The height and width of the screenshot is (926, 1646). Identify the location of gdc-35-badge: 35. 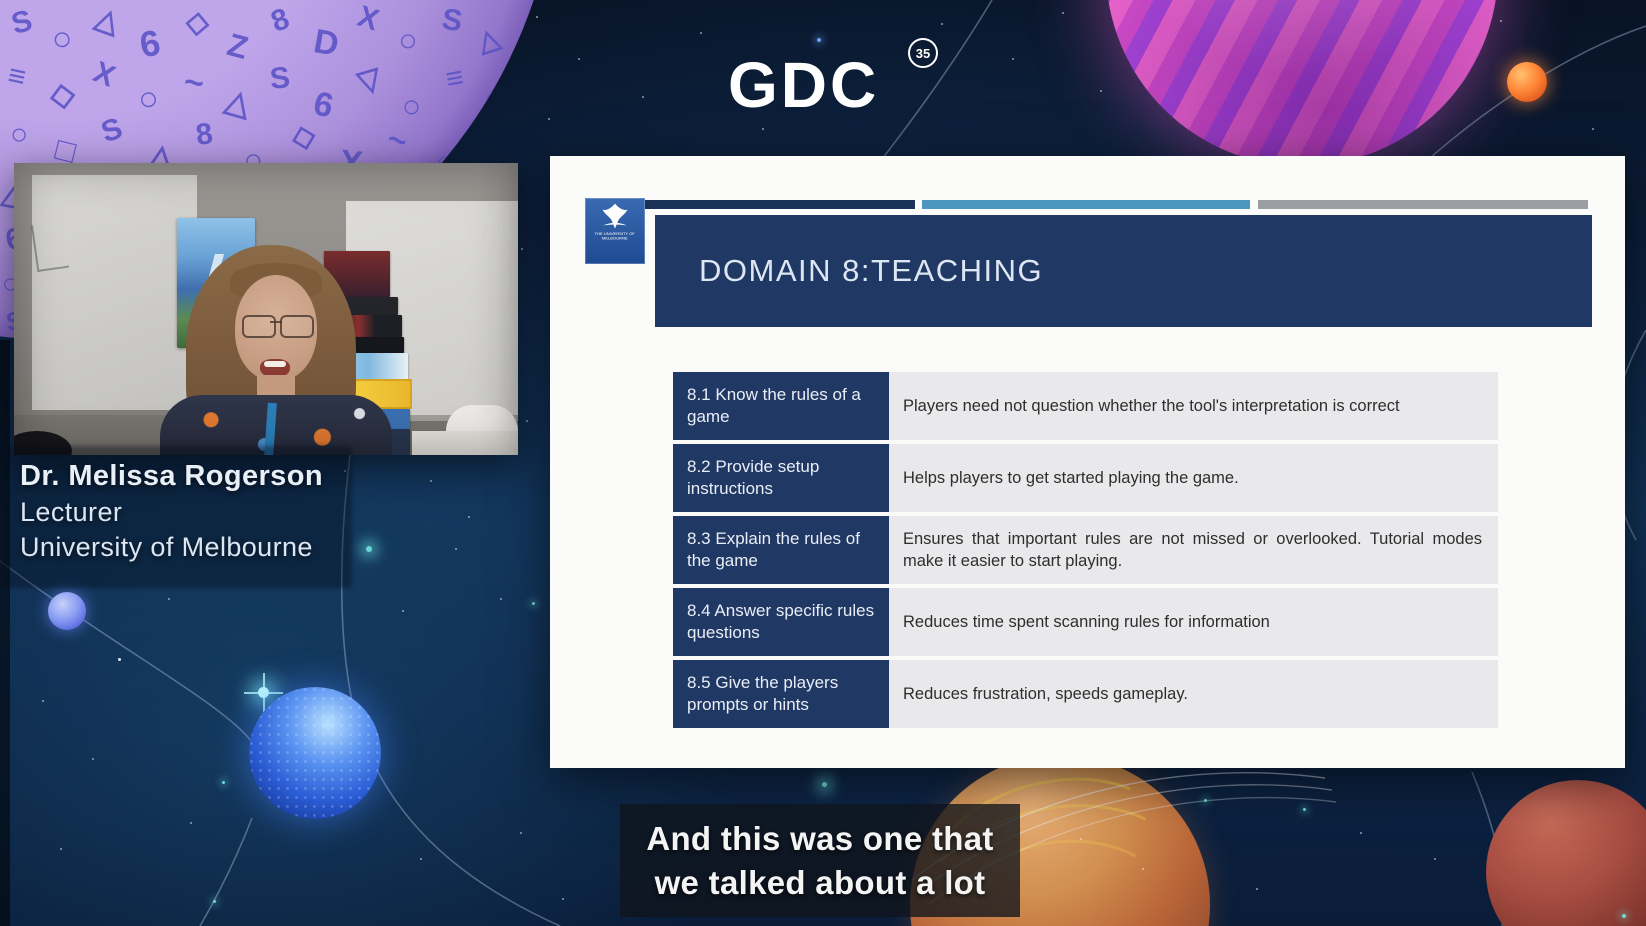
(923, 53).